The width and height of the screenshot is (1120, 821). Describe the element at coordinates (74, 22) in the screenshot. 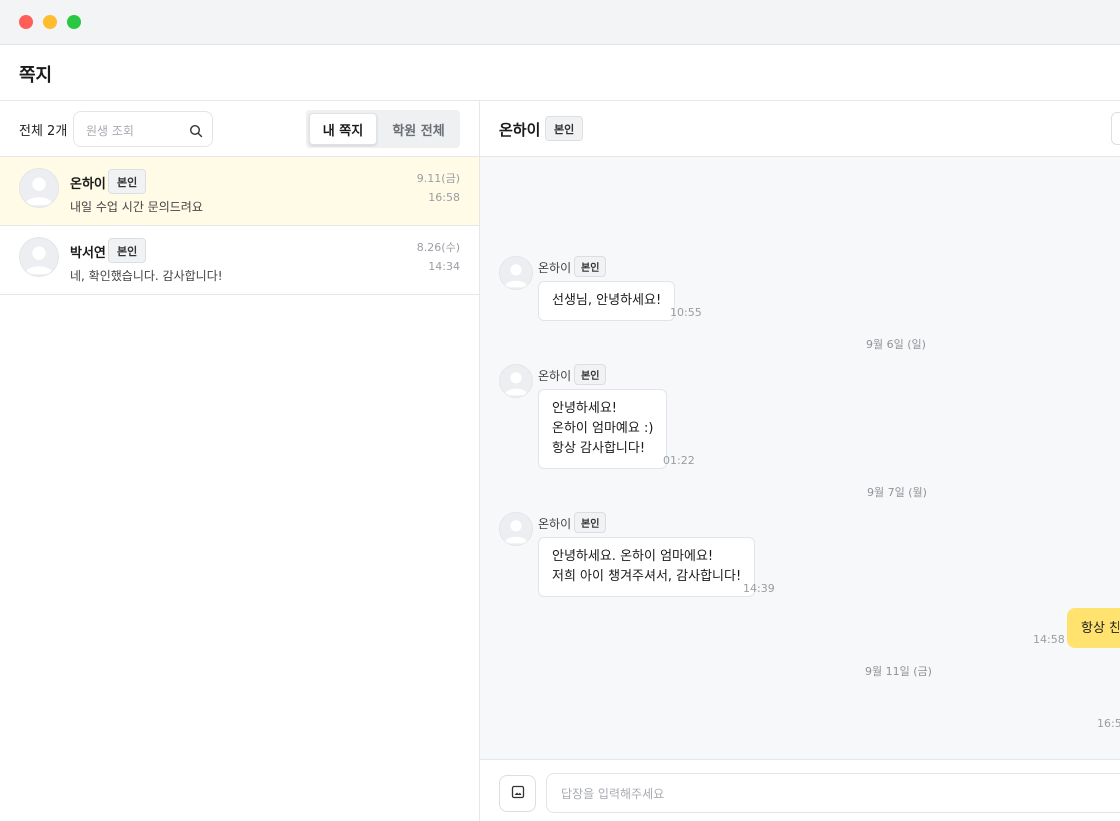

I see `maximize-window-button` at that location.